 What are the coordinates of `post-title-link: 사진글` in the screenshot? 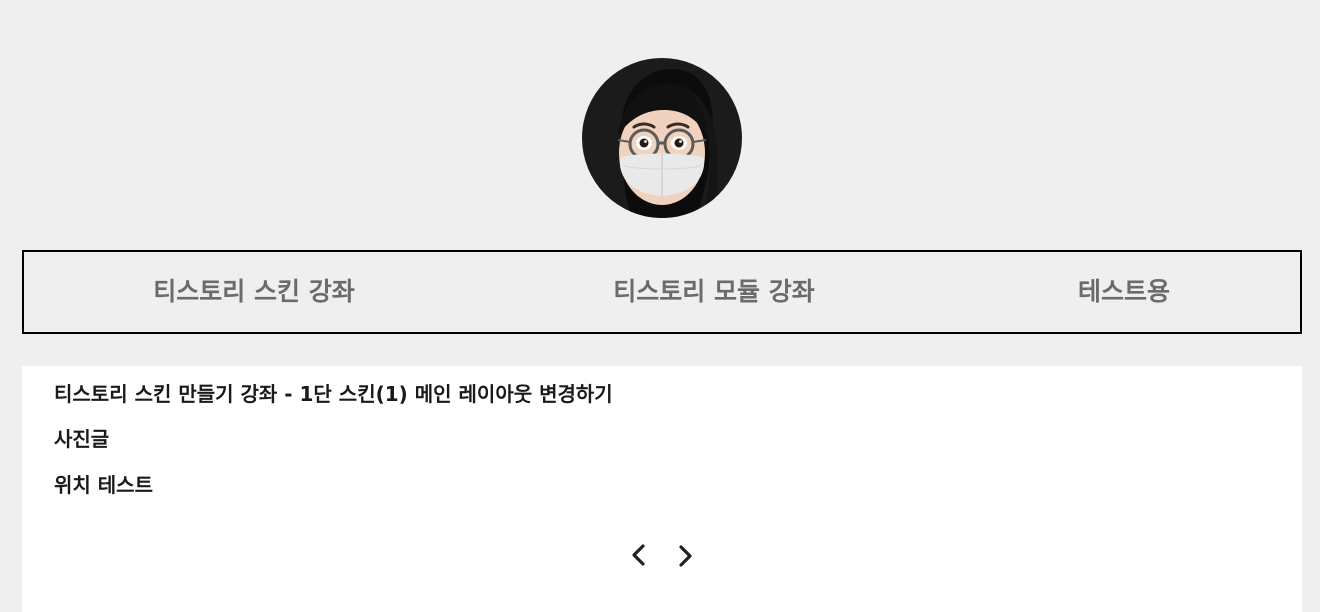 It's located at (81, 437).